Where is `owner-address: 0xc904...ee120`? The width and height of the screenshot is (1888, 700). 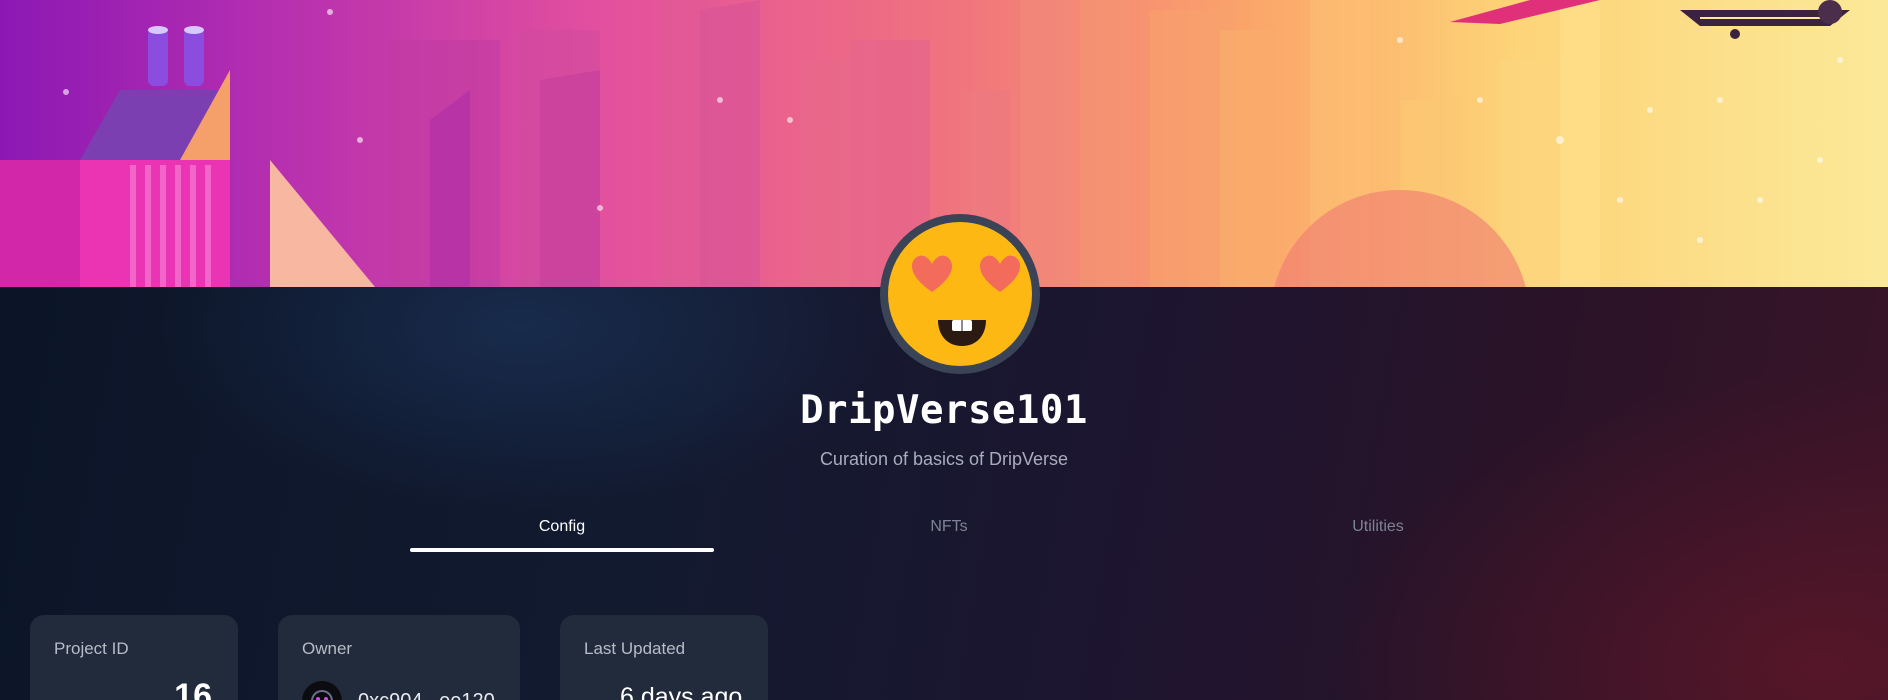 owner-address: 0xc904...ee120 is located at coordinates (426, 695).